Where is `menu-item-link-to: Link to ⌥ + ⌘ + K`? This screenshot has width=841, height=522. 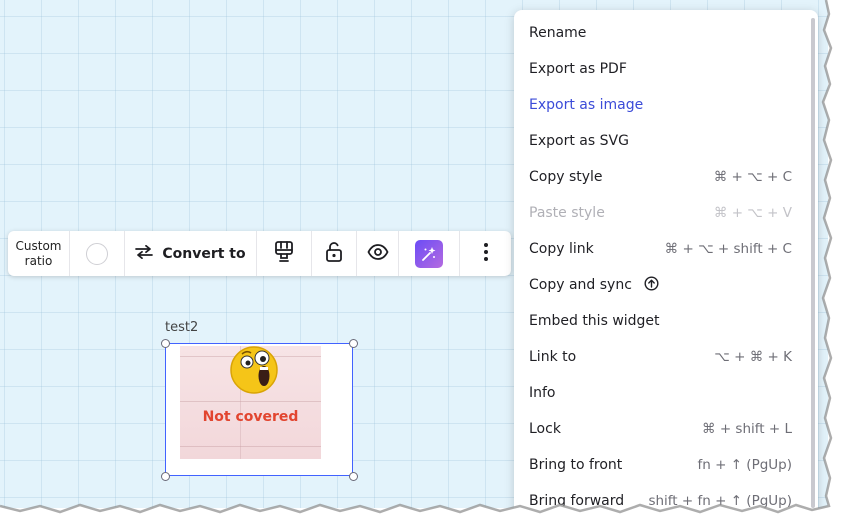 menu-item-link-to: Link to ⌥ + ⌘ + K is located at coordinates (660, 357).